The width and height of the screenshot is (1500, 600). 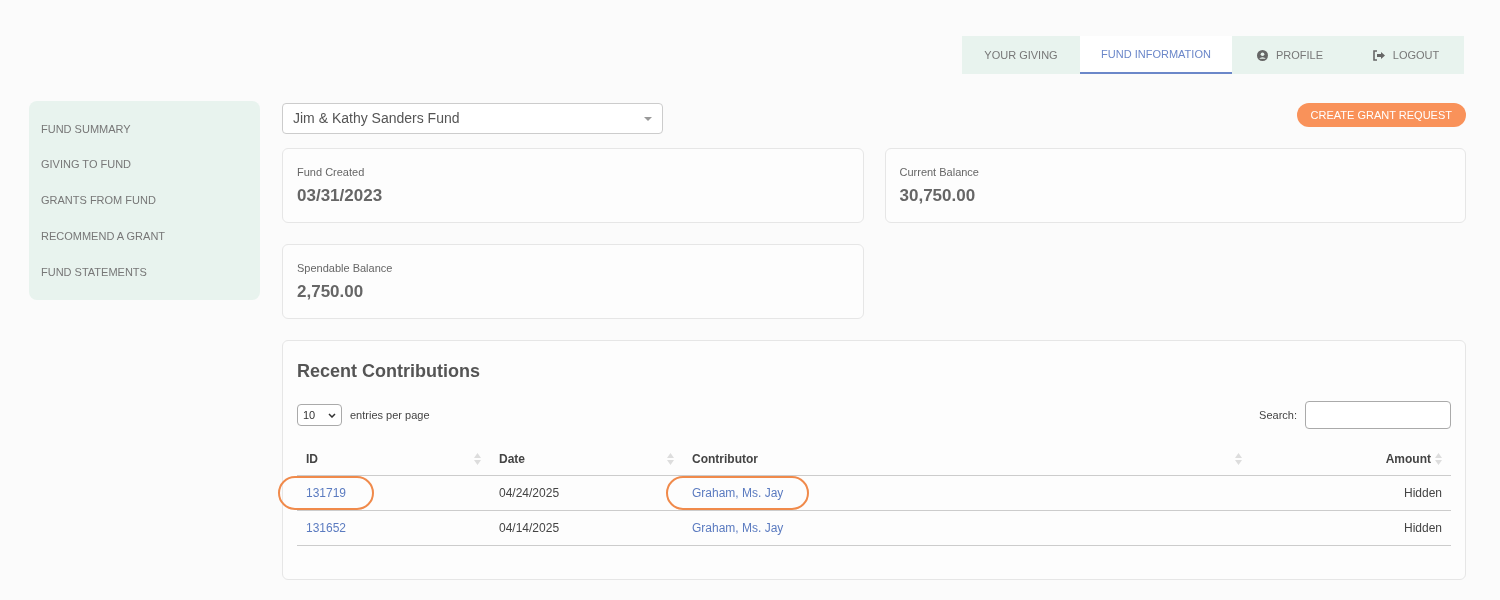 What do you see at coordinates (1381, 115) in the screenshot?
I see `create-grant-request-button: CREATE GRANT REQUEST` at bounding box center [1381, 115].